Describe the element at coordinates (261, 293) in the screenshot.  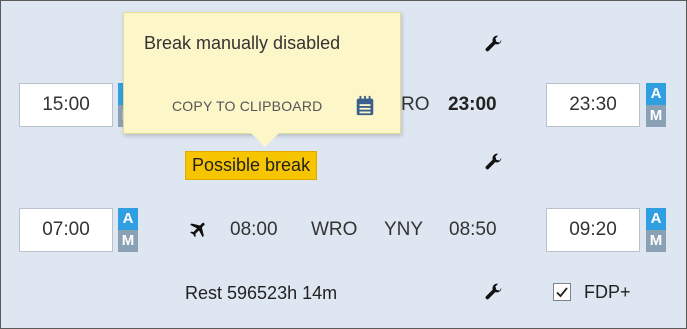
I see `rest-duration-label: Rest 596523h 14m` at that location.